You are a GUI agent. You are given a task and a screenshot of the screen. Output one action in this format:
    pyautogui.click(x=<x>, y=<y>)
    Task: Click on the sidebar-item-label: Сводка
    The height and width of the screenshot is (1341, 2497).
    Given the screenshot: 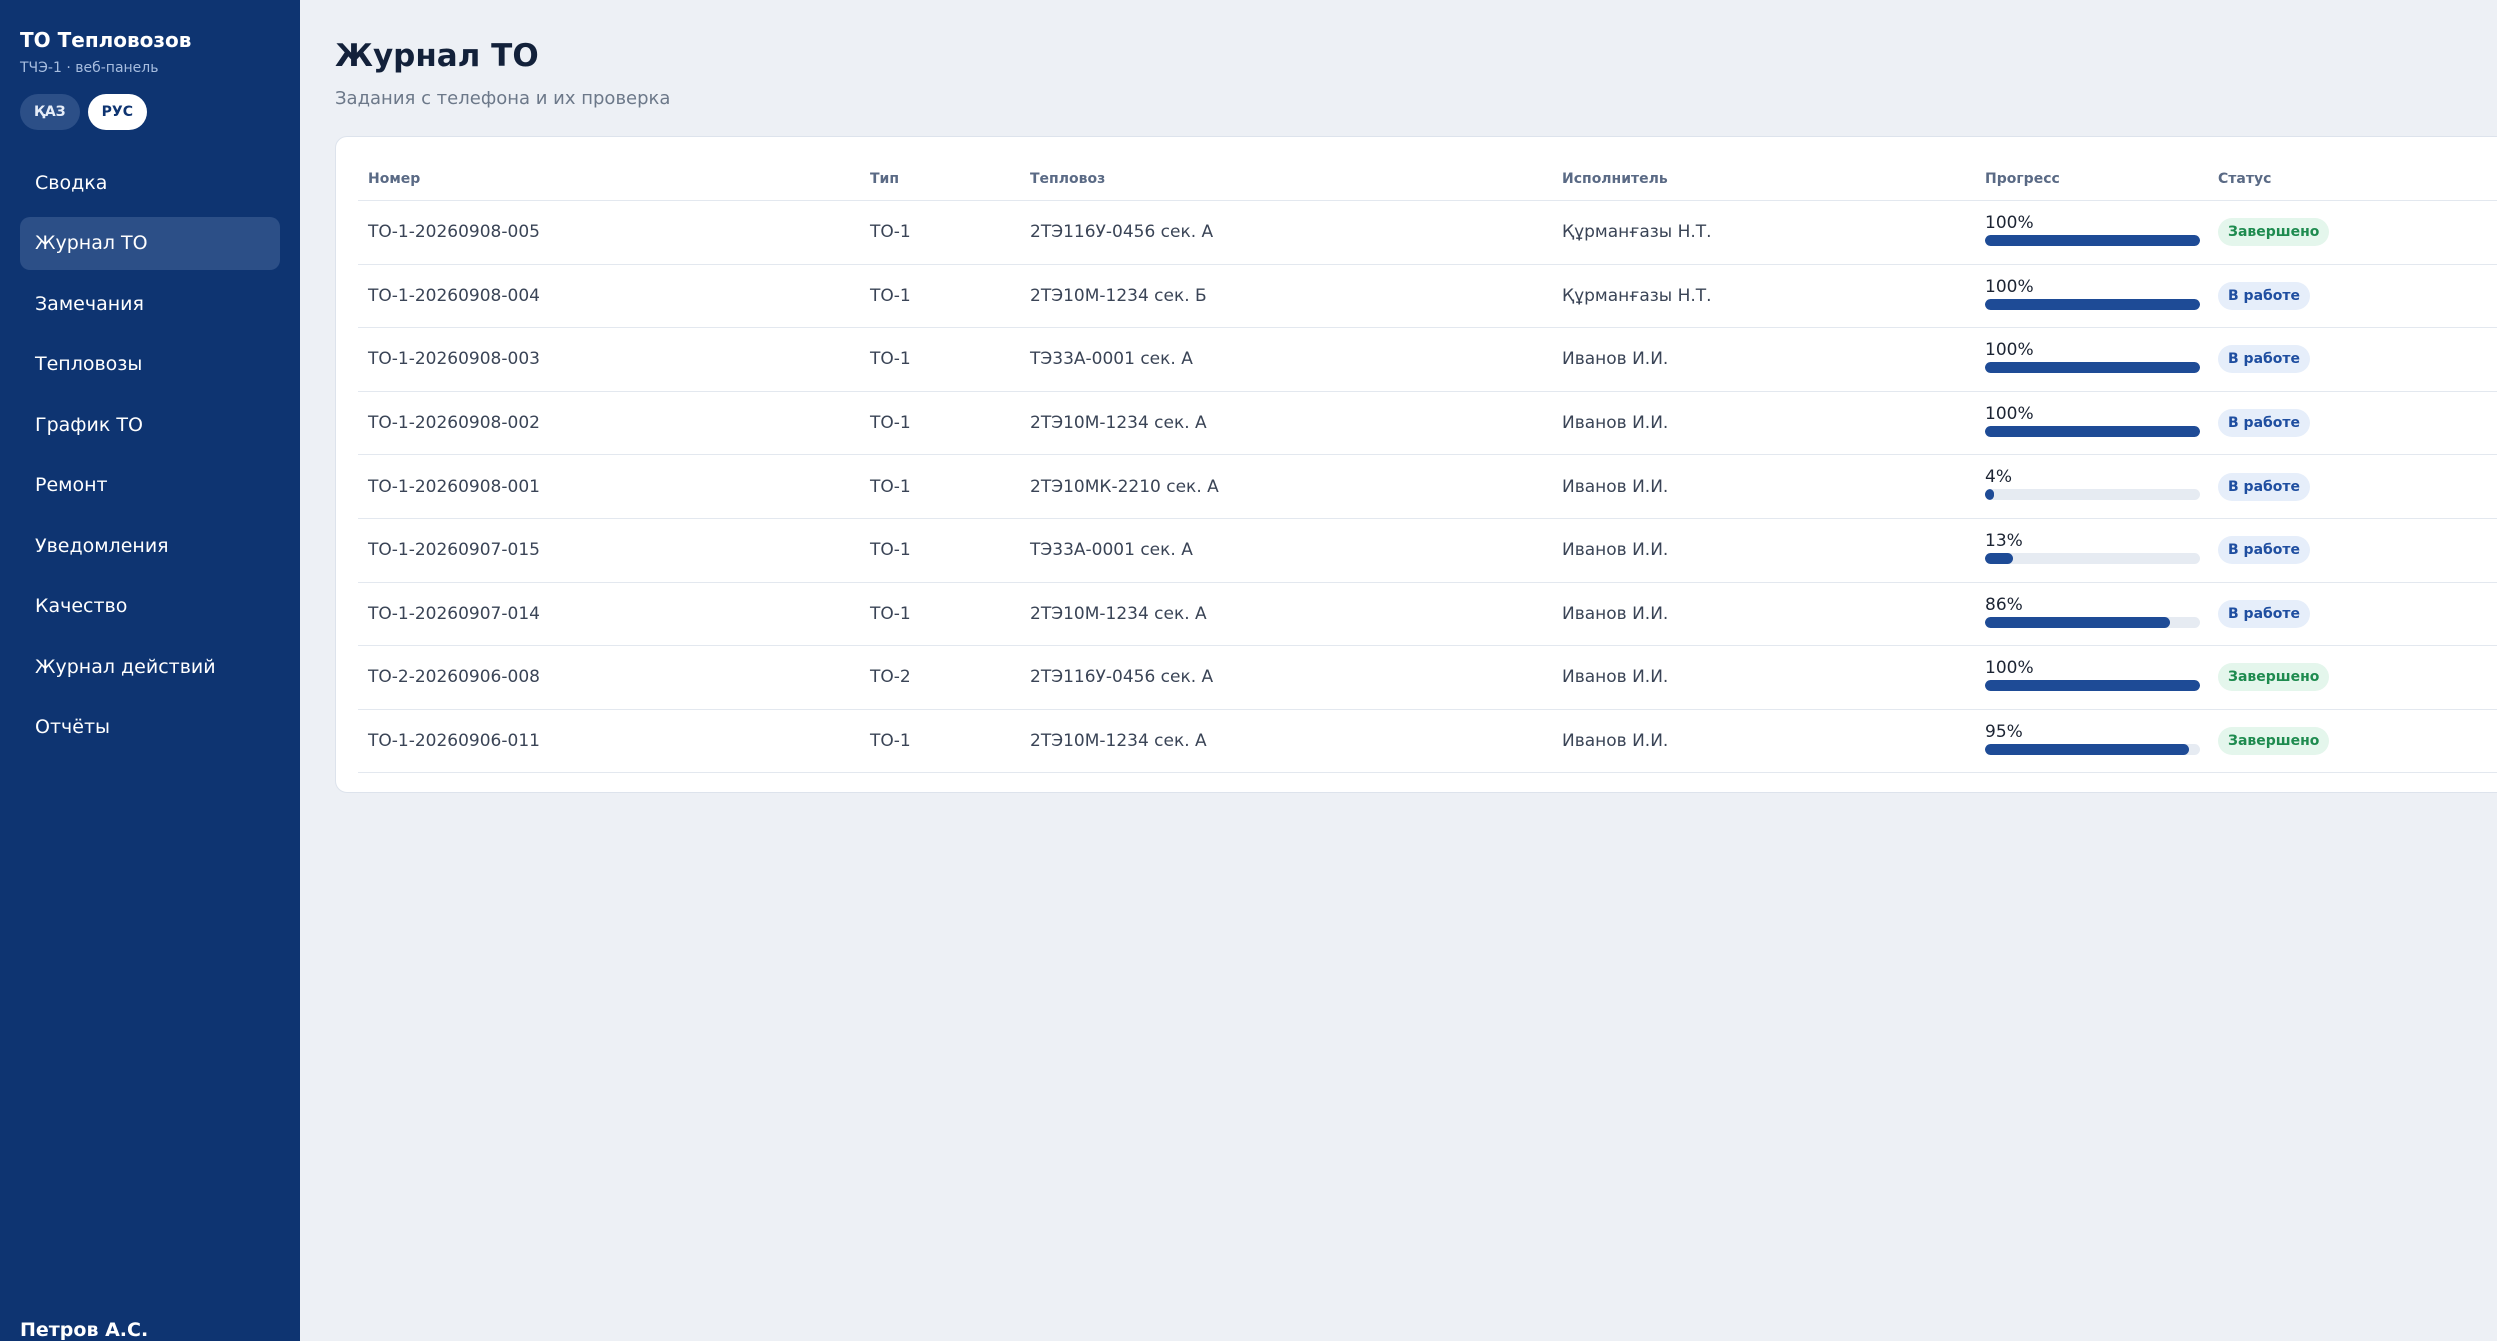 What is the action you would take?
    pyautogui.click(x=71, y=182)
    